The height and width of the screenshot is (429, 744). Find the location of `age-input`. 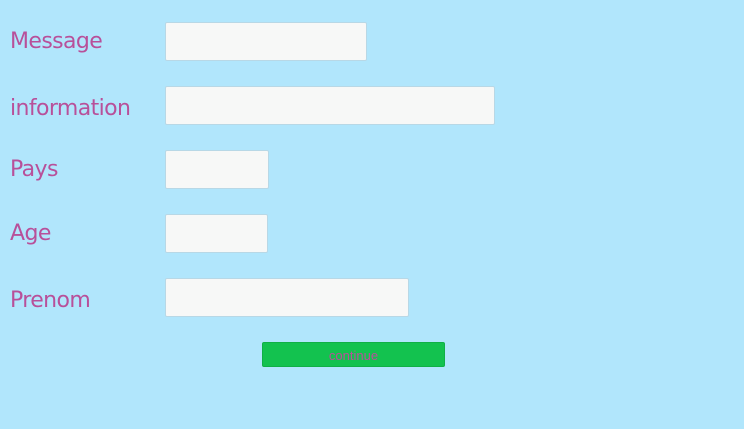

age-input is located at coordinates (216, 233).